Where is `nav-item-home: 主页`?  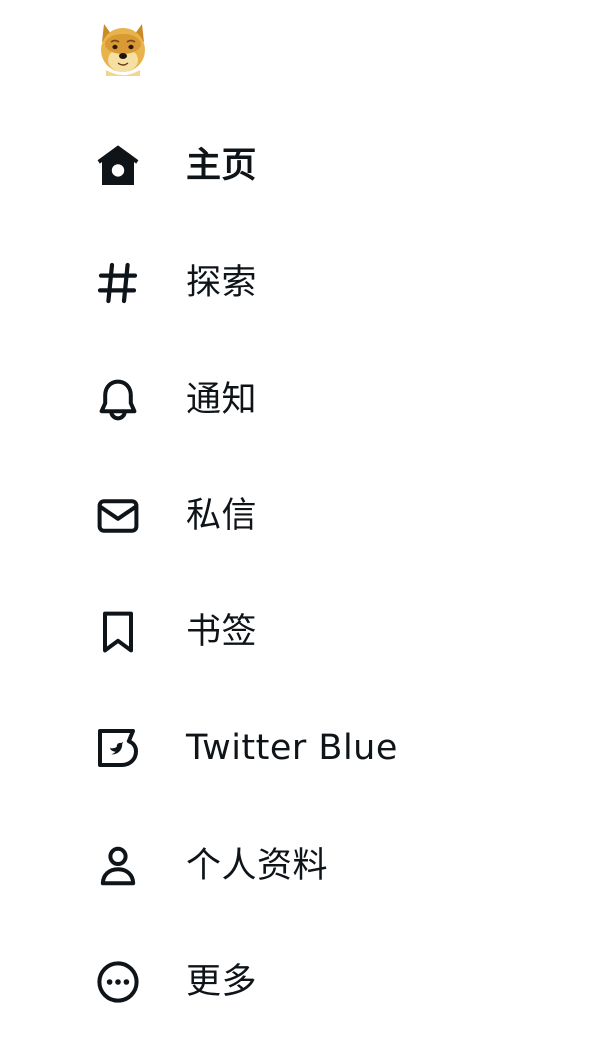
nav-item-home: 主页 is located at coordinates (292, 166).